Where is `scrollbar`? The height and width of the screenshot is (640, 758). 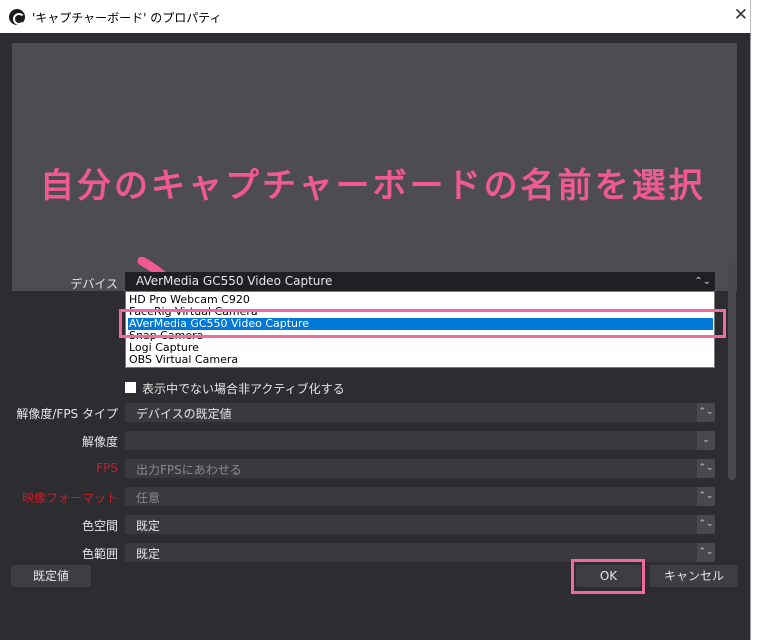 scrollbar is located at coordinates (732, 371).